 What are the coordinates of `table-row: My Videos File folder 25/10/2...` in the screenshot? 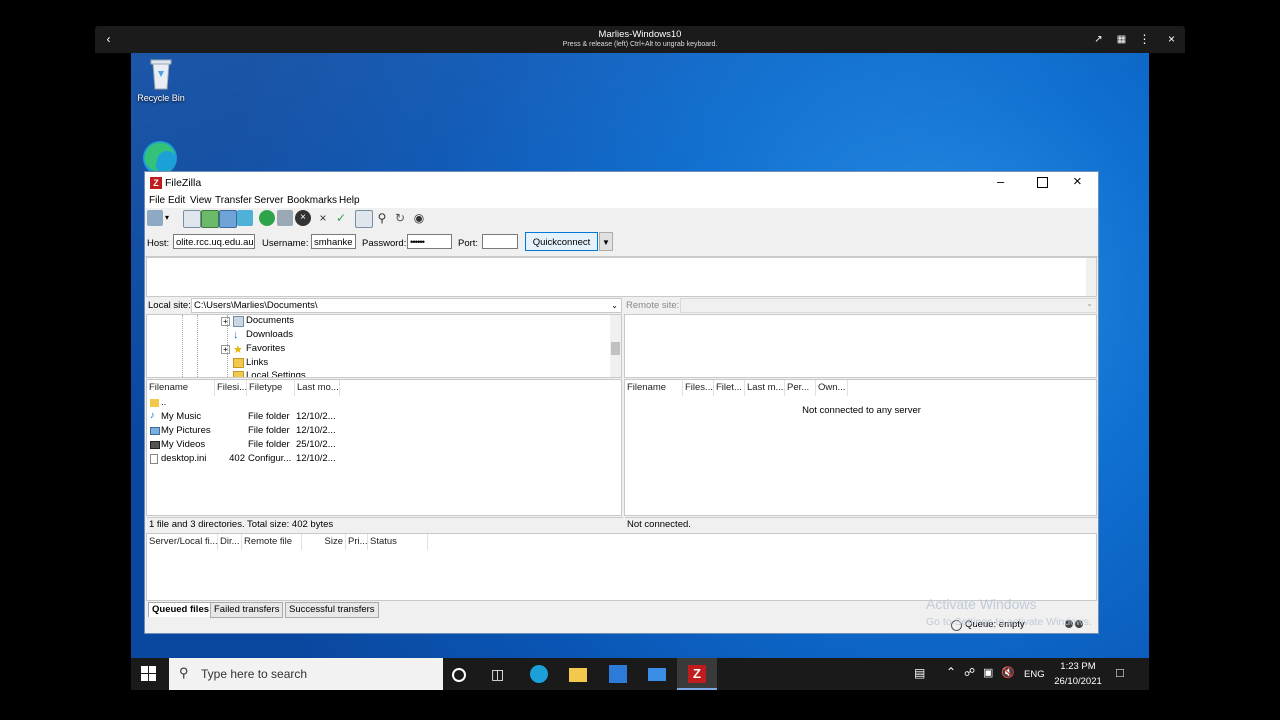 It's located at (385, 445).